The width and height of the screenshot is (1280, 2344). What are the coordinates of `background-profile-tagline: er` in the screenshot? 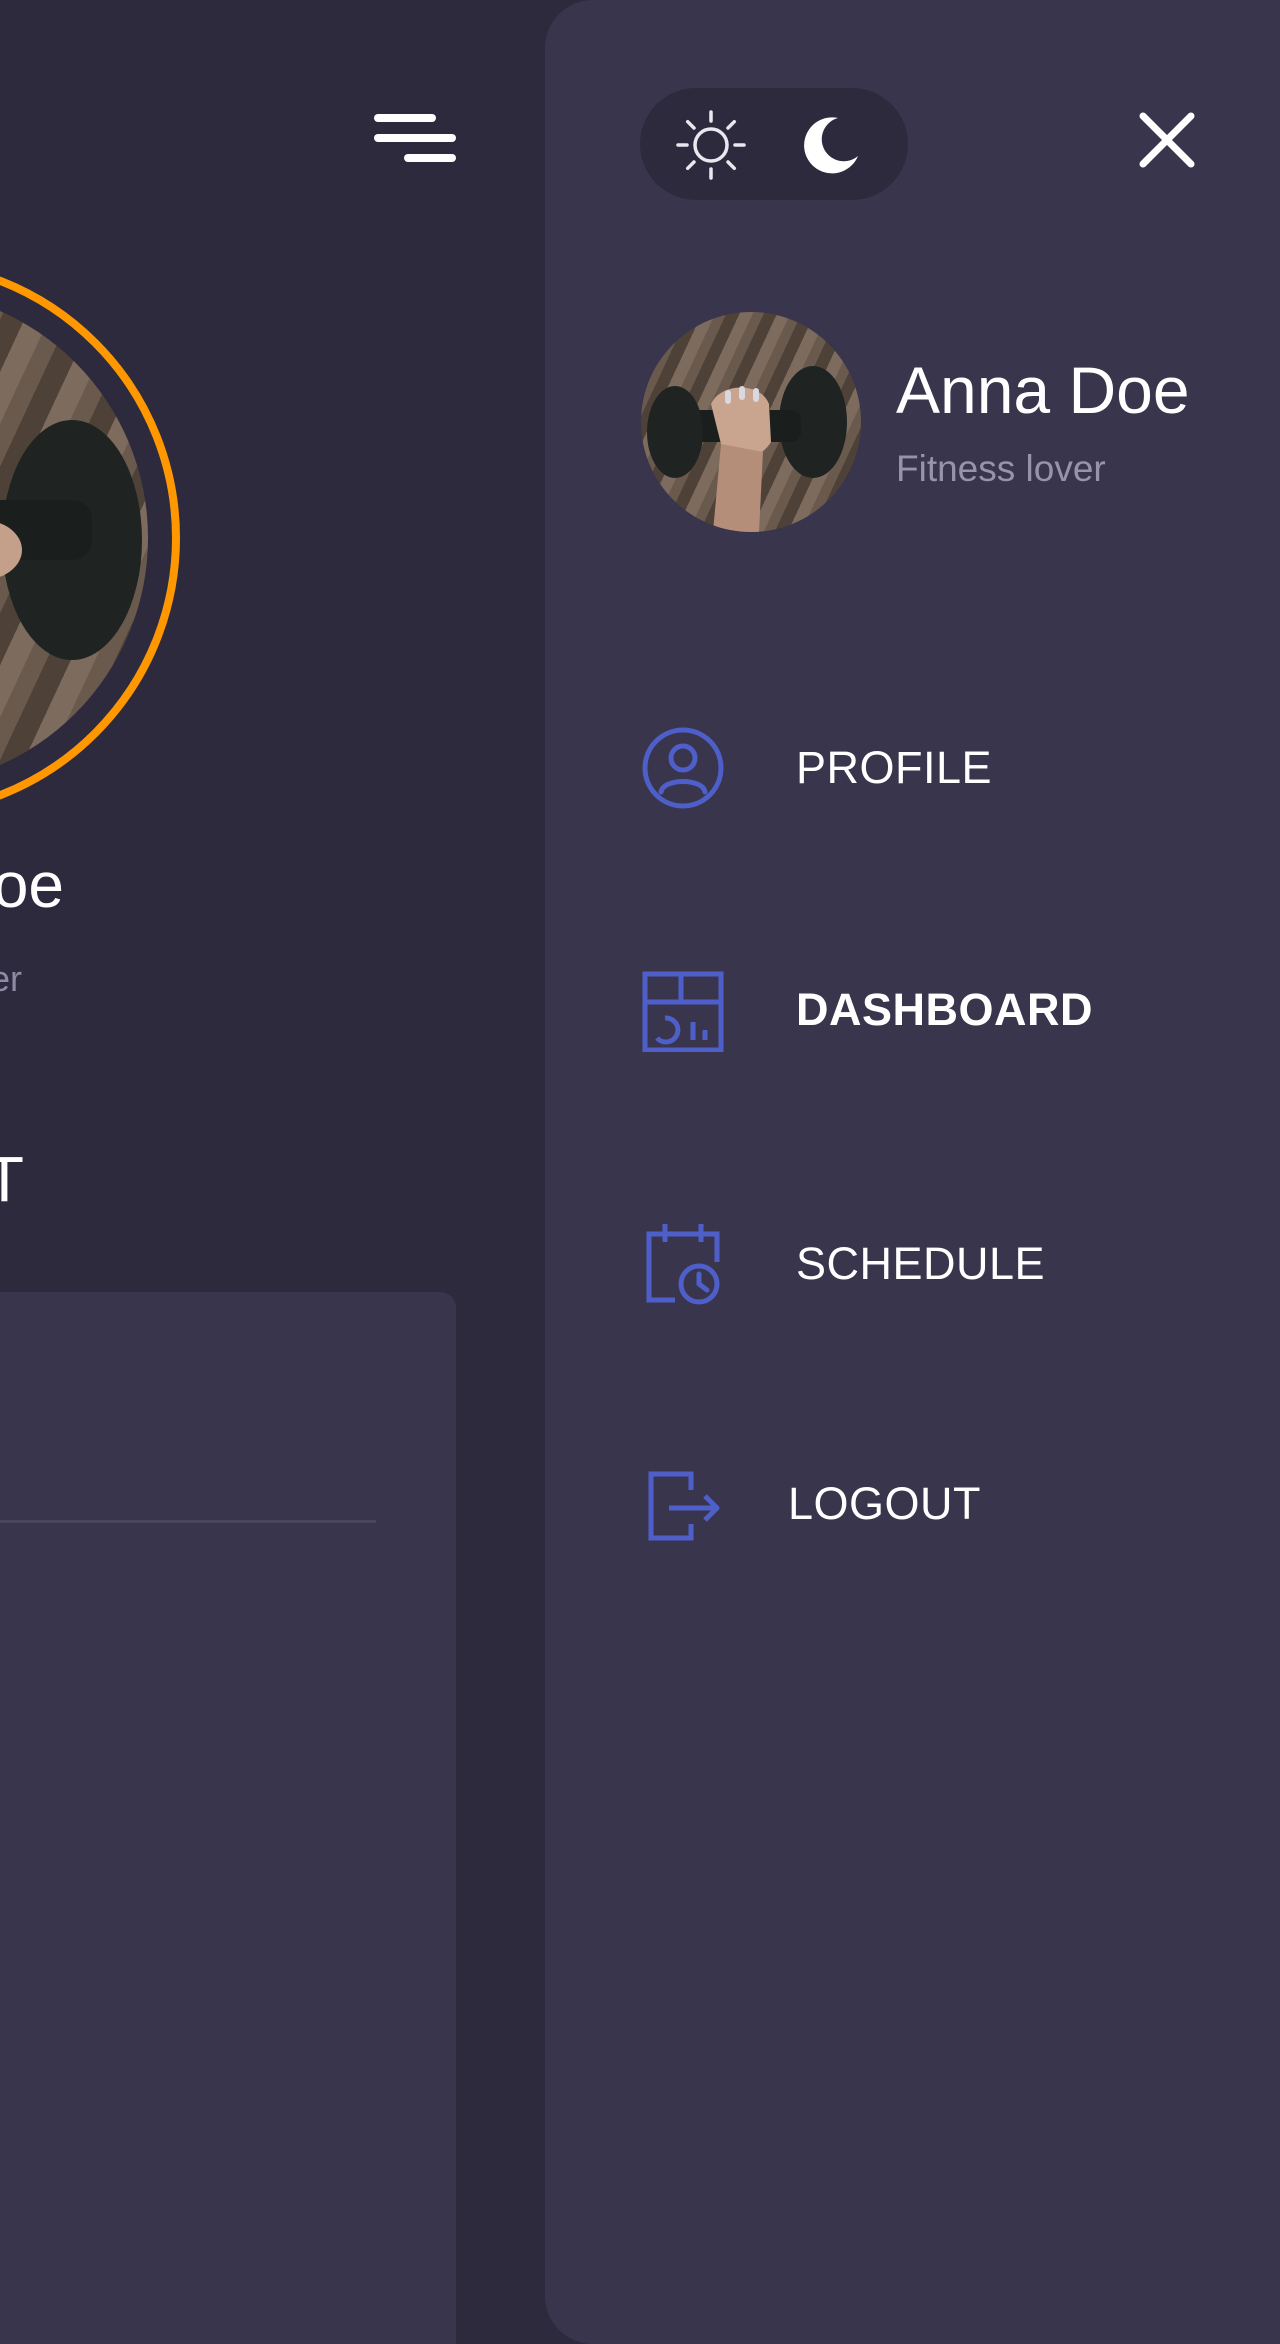 It's located at (11, 978).